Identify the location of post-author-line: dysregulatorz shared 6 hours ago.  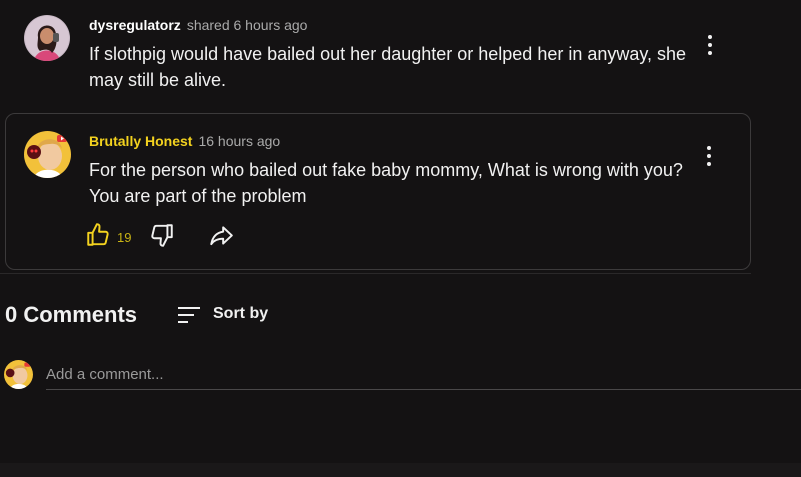
(198, 25).